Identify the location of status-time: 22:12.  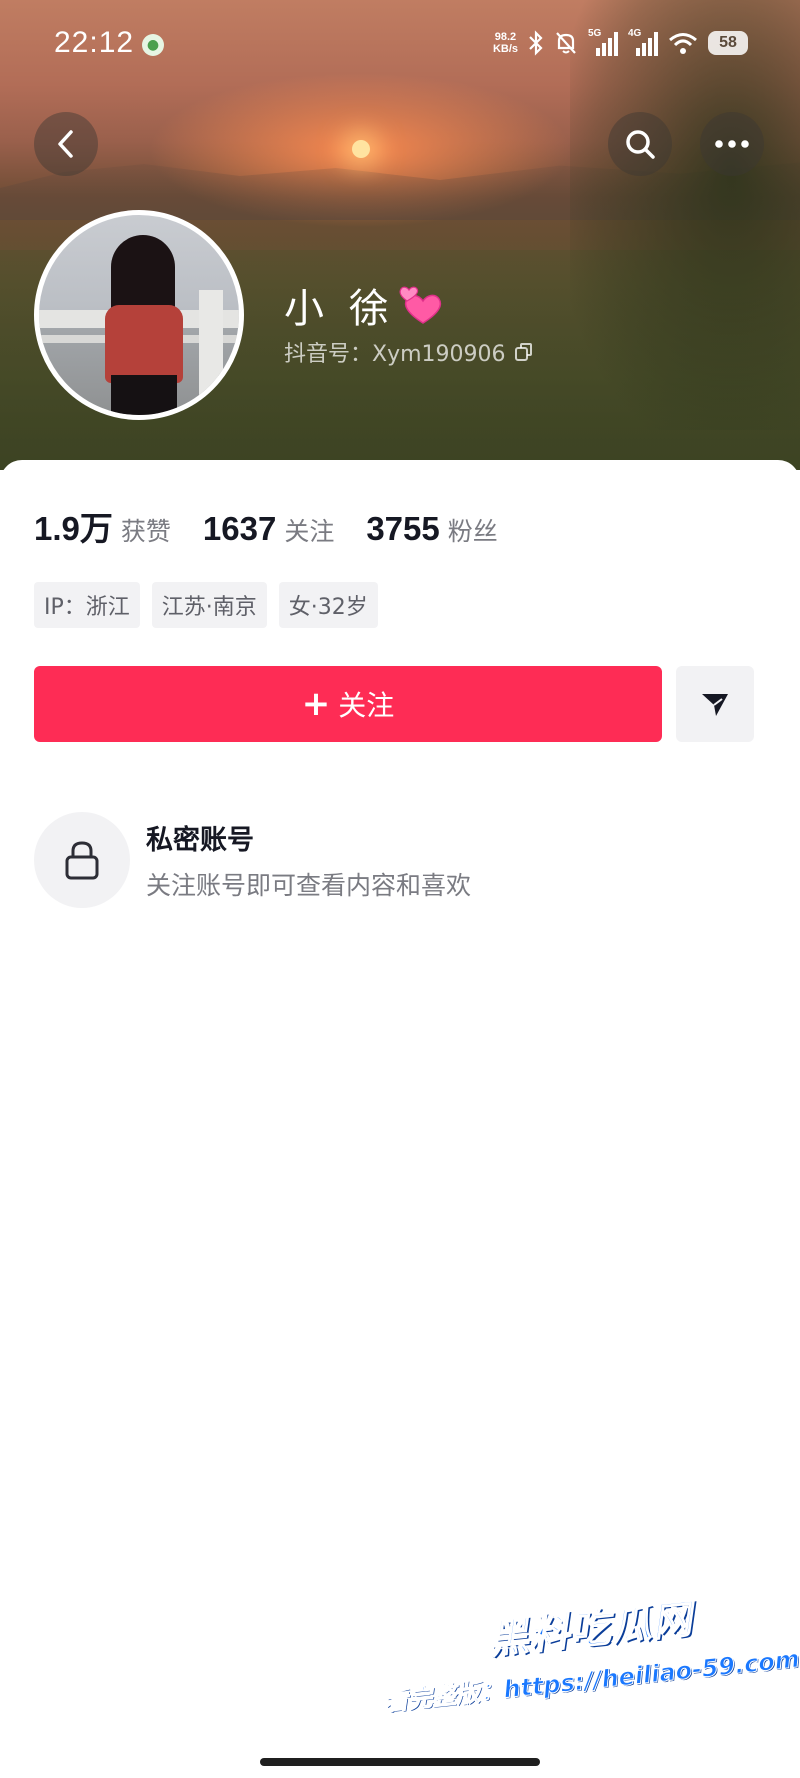
(94, 42).